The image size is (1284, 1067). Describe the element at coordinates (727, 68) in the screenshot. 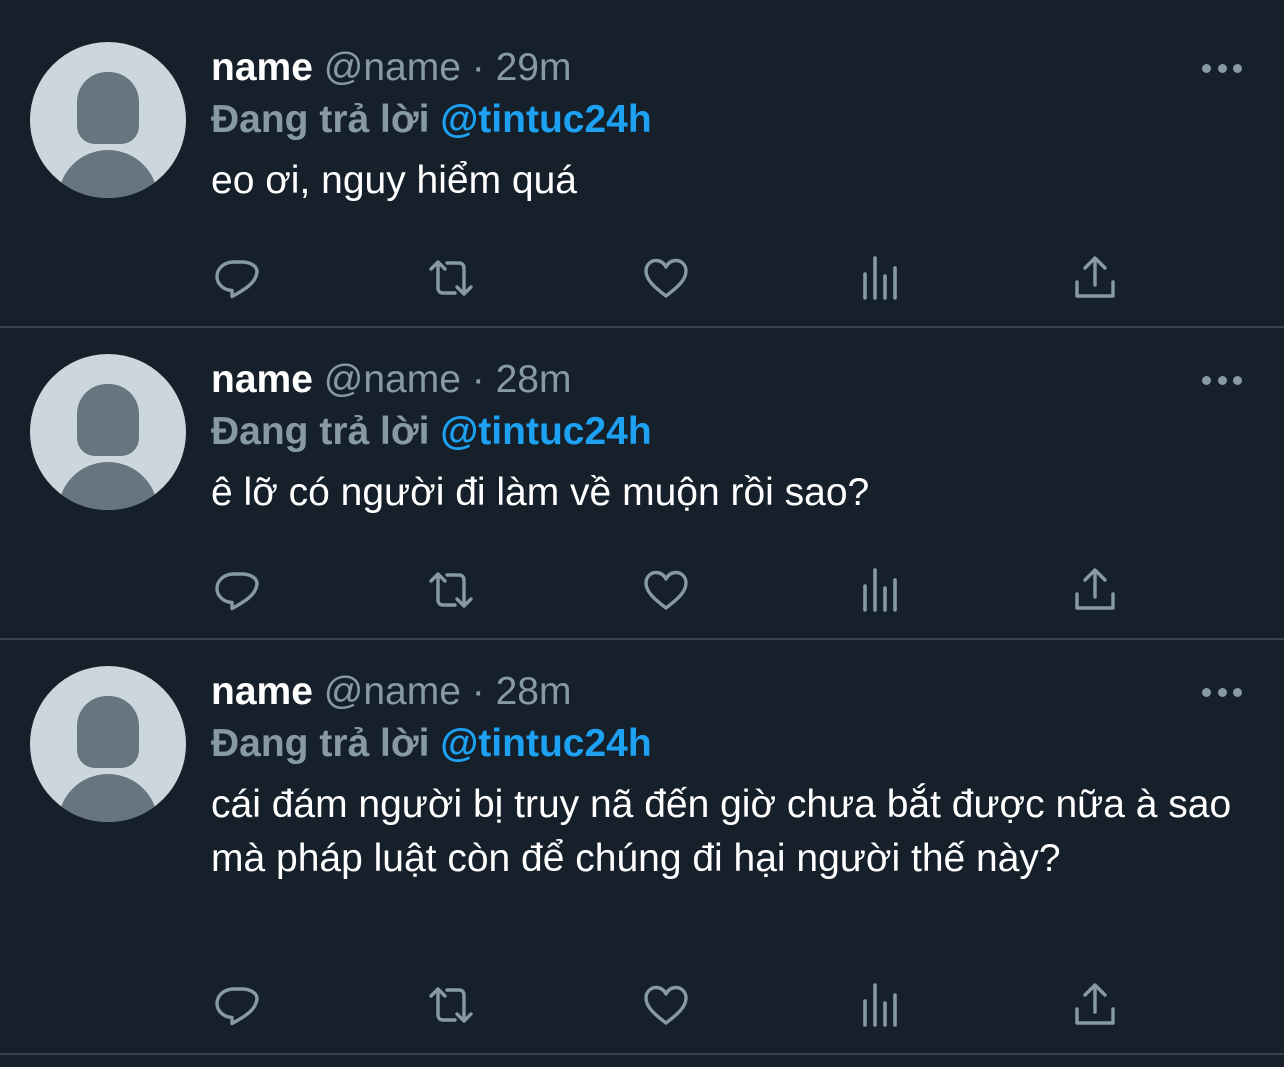

I see `tweet-header: name @name · 29m` at that location.